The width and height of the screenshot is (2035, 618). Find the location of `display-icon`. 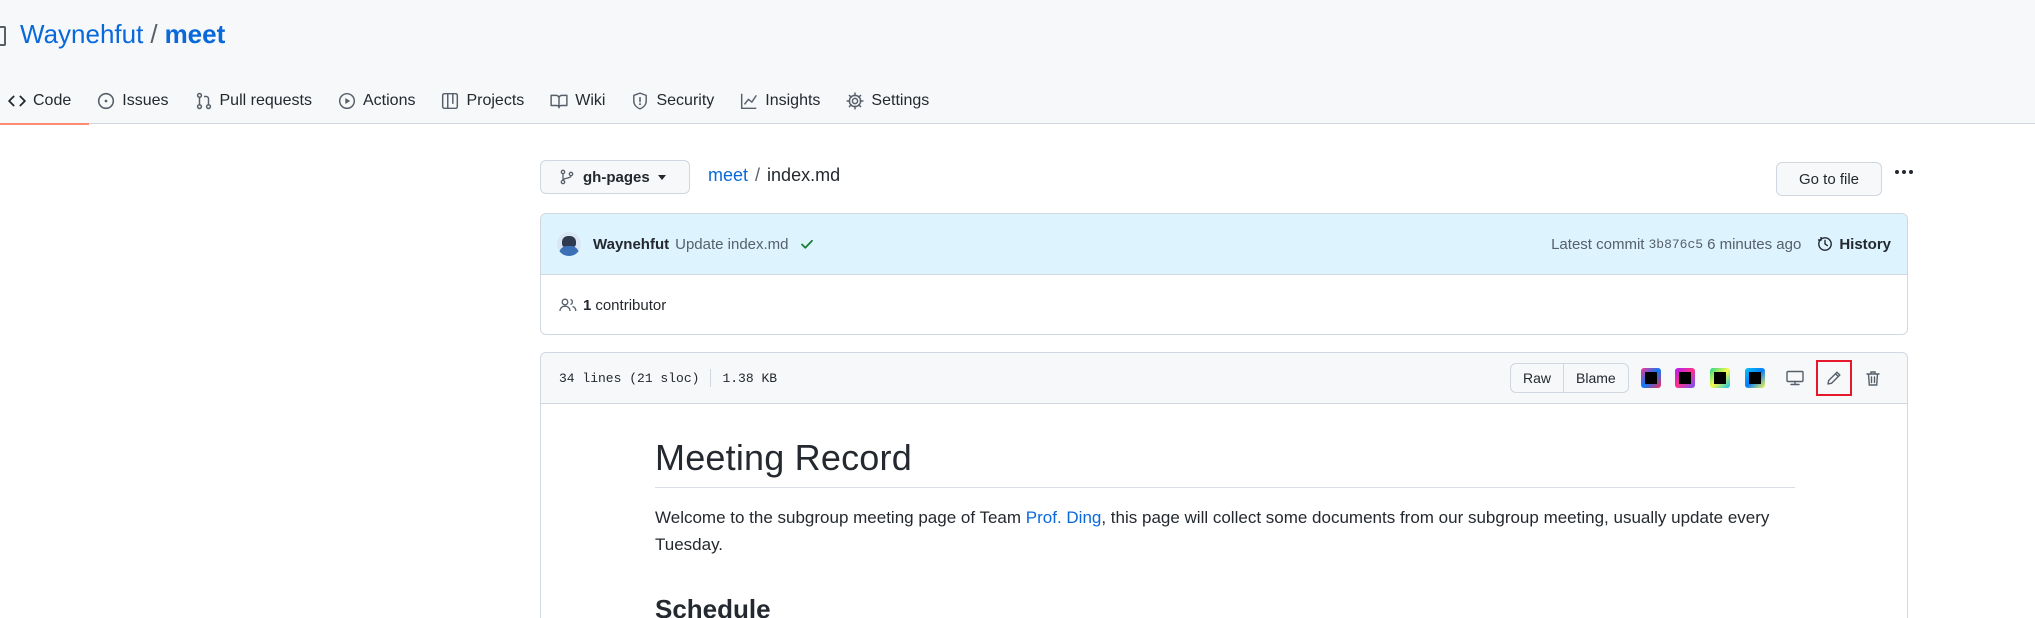

display-icon is located at coordinates (1795, 378).